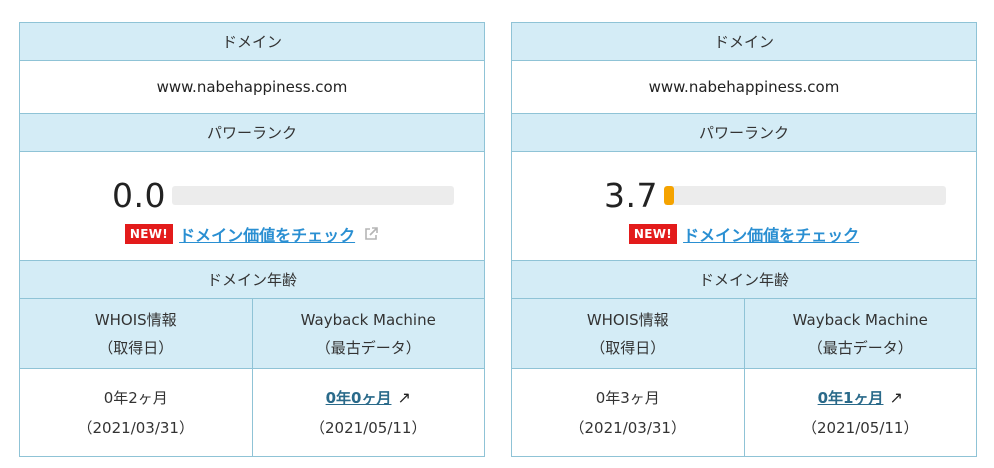 This screenshot has height=468, width=994. I want to click on age-values-row: 0年3ヶ月 （2021/03/31） 0年1ヶ月 ↗ （2021/05/11）, so click(744, 412).